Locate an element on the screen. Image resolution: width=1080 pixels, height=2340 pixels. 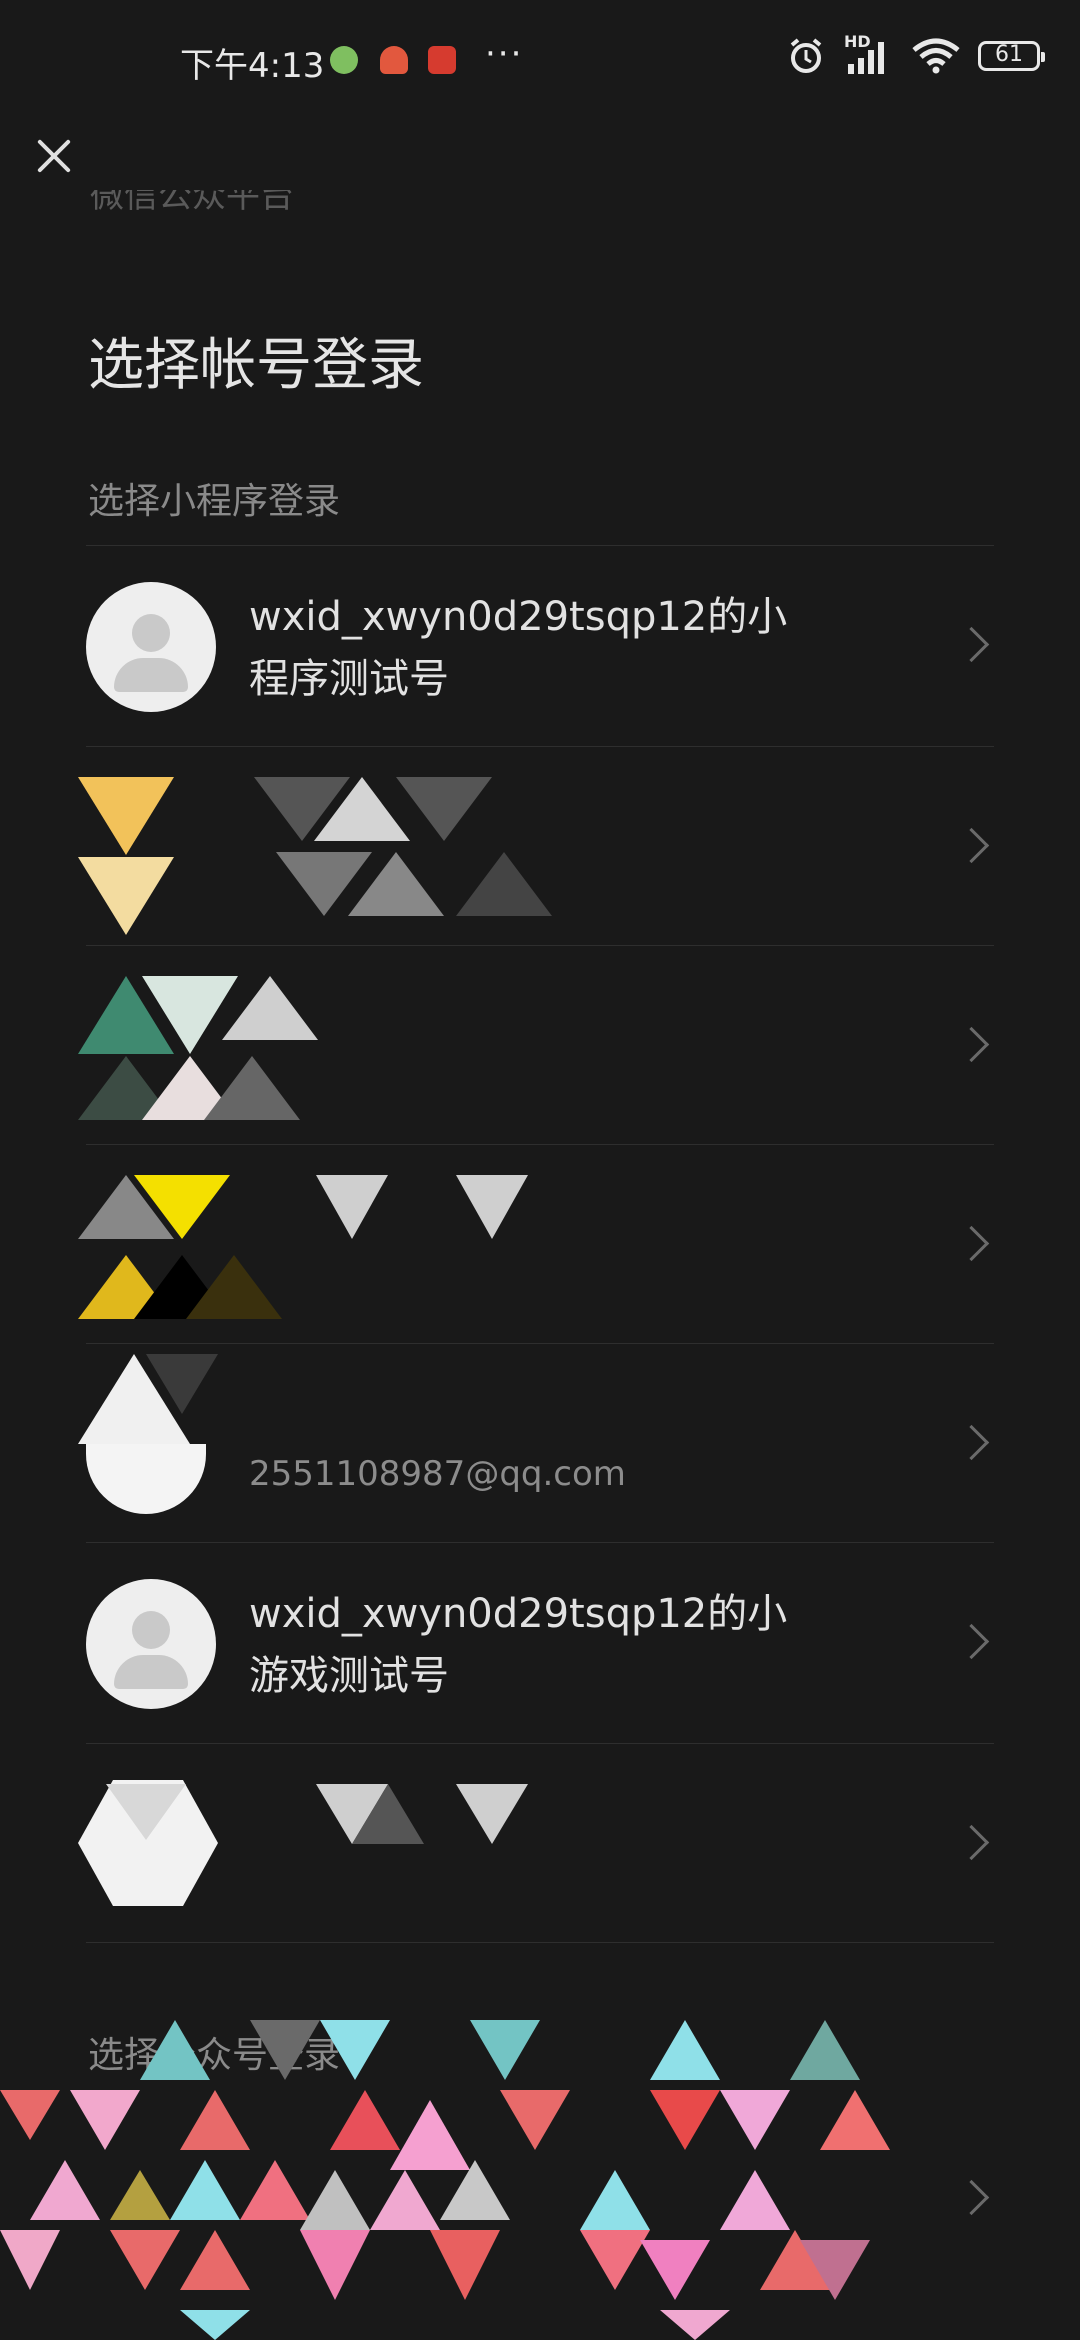
account-name: wxid_xwyn0d29tsqp12的小程序测试号 is located at coordinates (518, 648).